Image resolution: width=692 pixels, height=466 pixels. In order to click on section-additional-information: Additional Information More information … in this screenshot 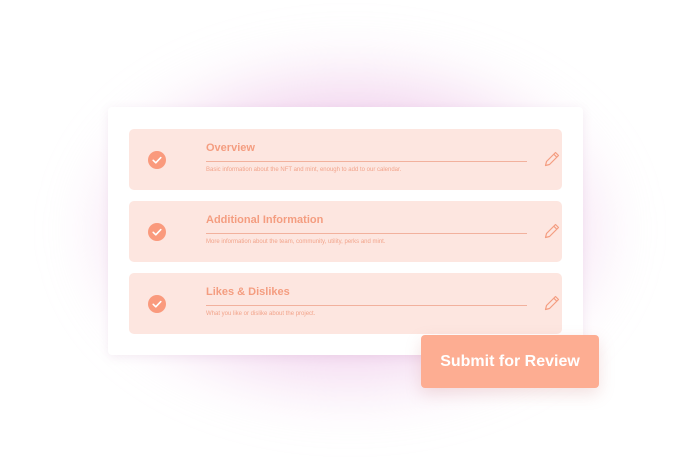, I will do `click(345, 231)`.